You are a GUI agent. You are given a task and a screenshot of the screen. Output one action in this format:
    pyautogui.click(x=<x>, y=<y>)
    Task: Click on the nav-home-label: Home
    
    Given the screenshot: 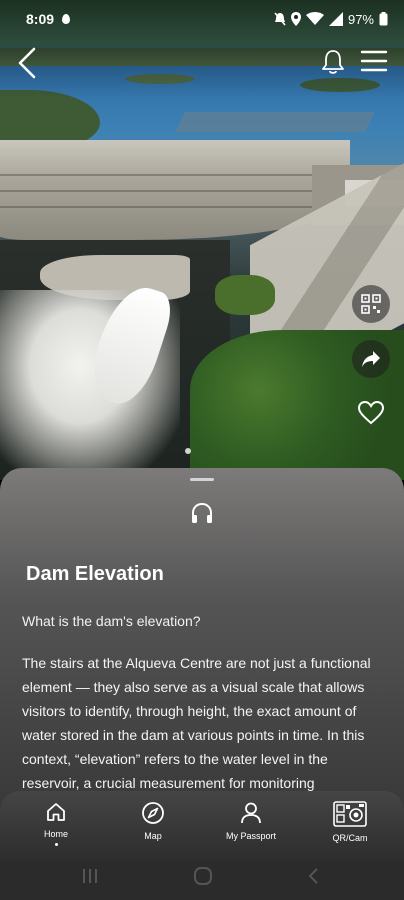 What is the action you would take?
    pyautogui.click(x=55, y=834)
    